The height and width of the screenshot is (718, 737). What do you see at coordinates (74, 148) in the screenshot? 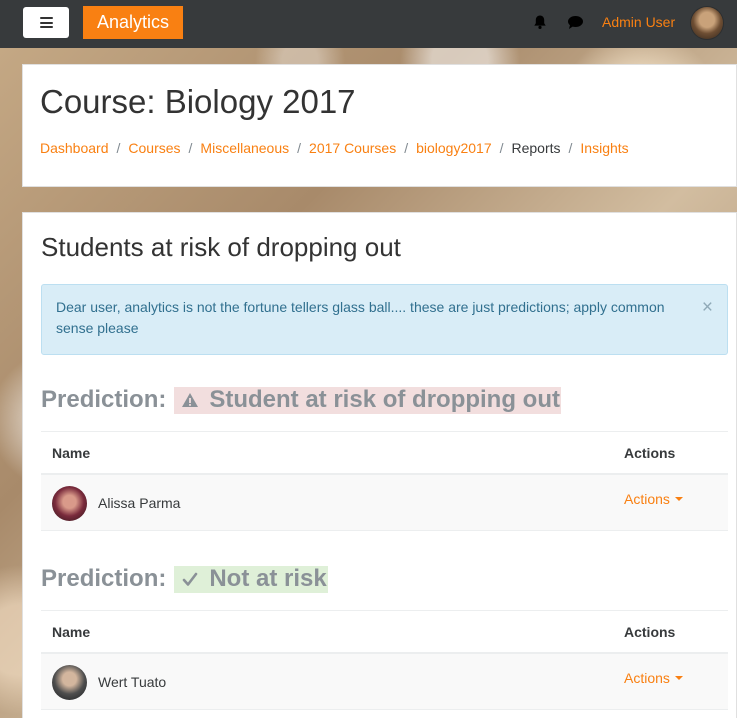
I see `breadcrumb-dashboard: Dashboard` at bounding box center [74, 148].